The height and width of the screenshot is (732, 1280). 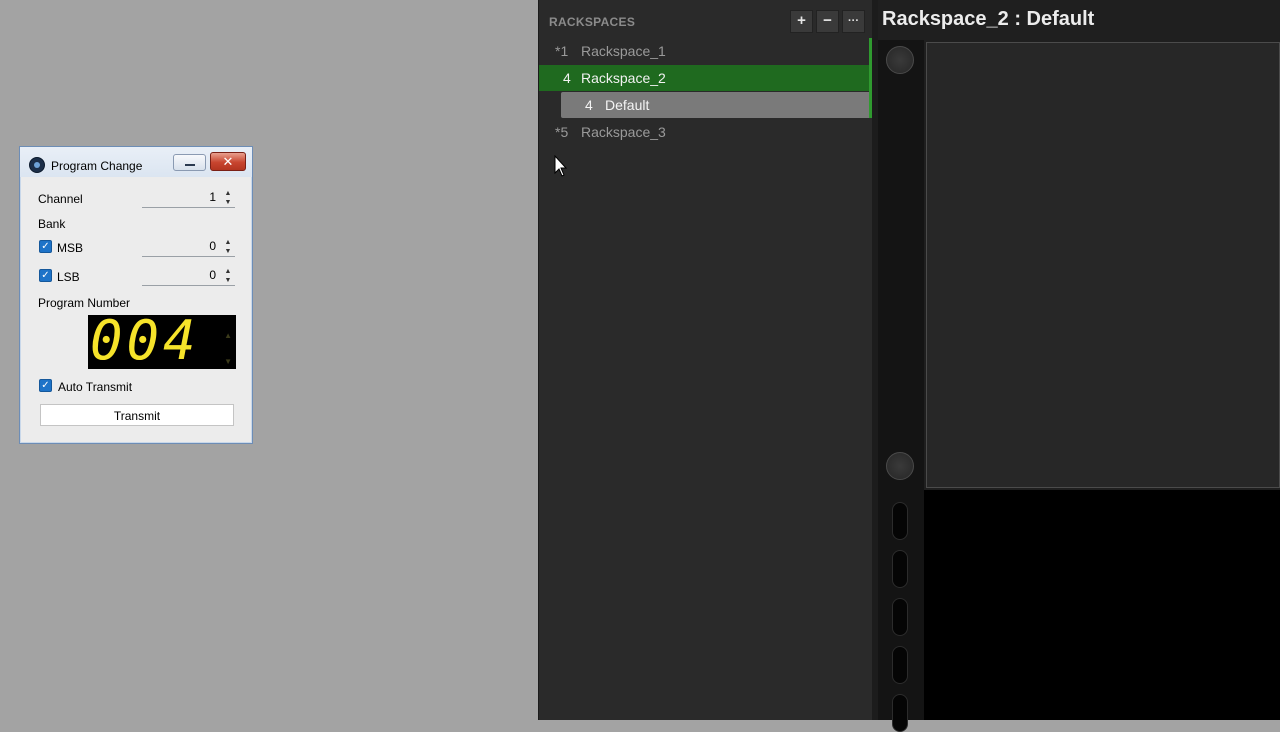 What do you see at coordinates (623, 78) in the screenshot?
I see `rackspace-name: Rackspace_2` at bounding box center [623, 78].